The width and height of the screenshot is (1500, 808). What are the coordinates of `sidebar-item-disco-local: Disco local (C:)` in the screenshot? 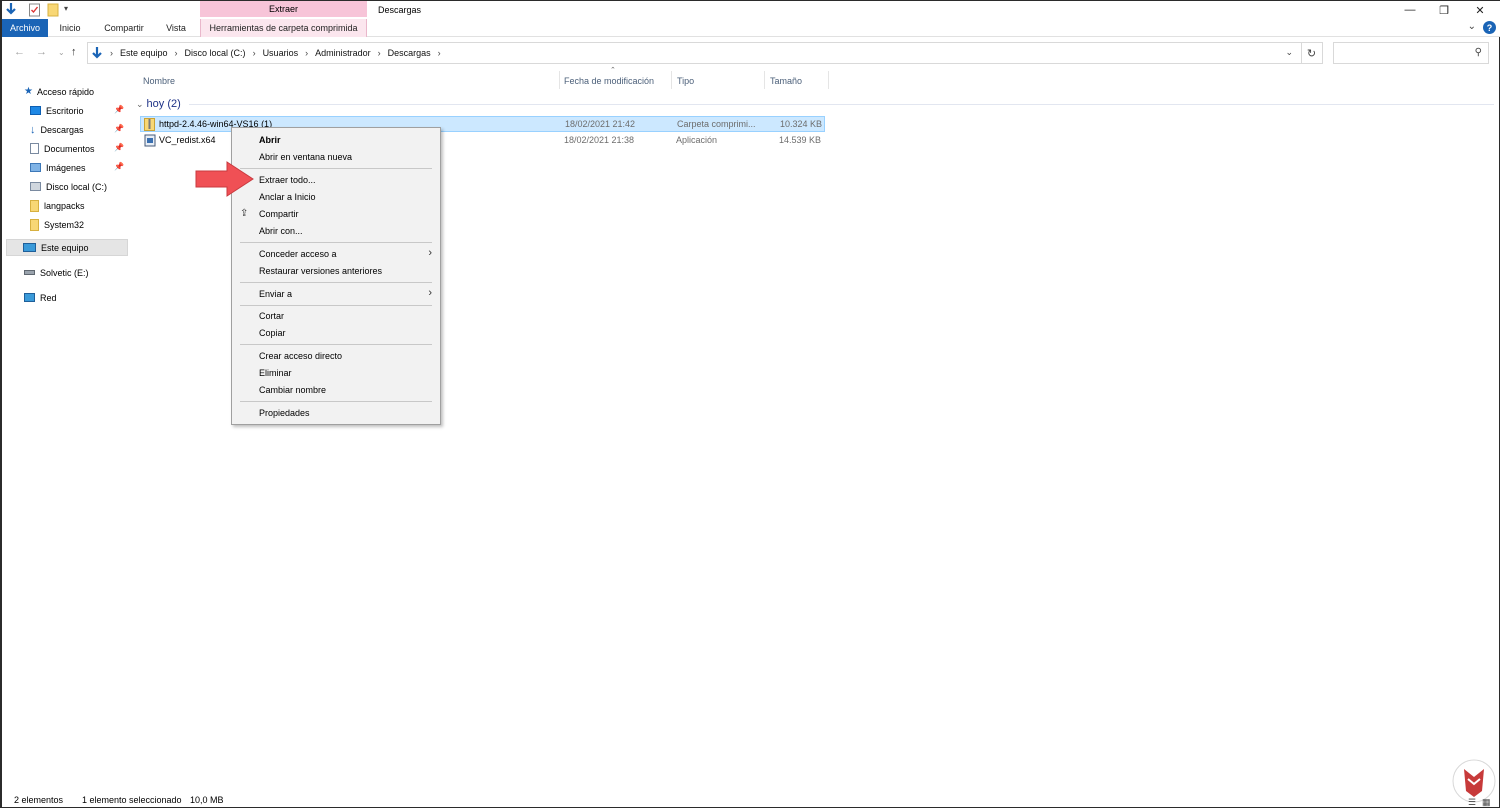 It's located at (79, 186).